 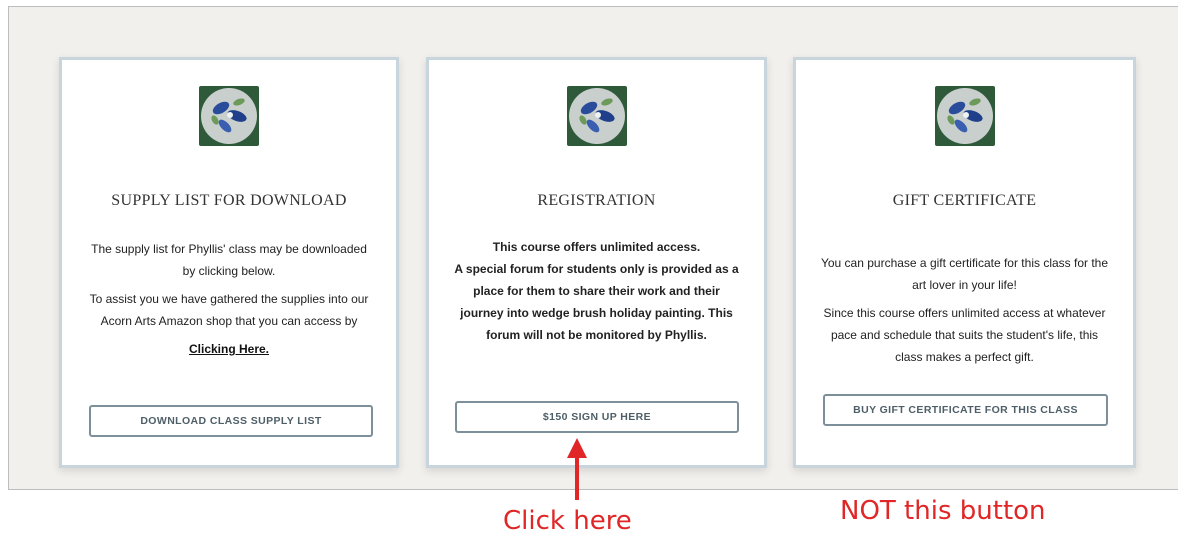 I want to click on amazon-shop-link: Clicking Here., so click(x=229, y=349).